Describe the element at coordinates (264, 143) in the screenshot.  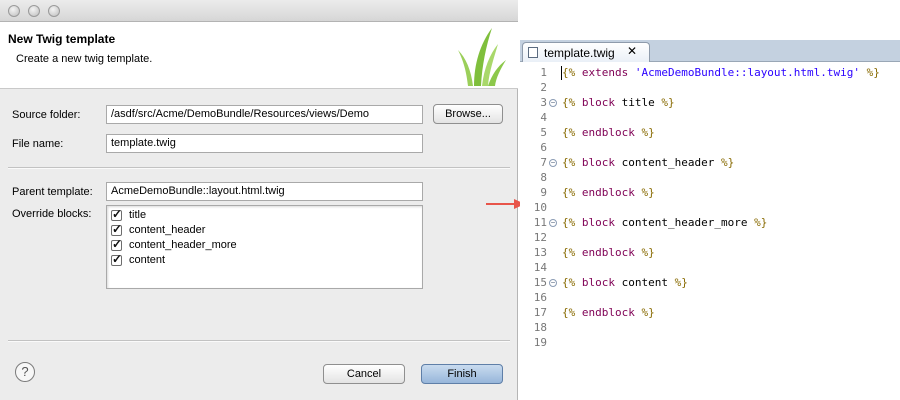
I see `file-name-input: template.twig` at that location.